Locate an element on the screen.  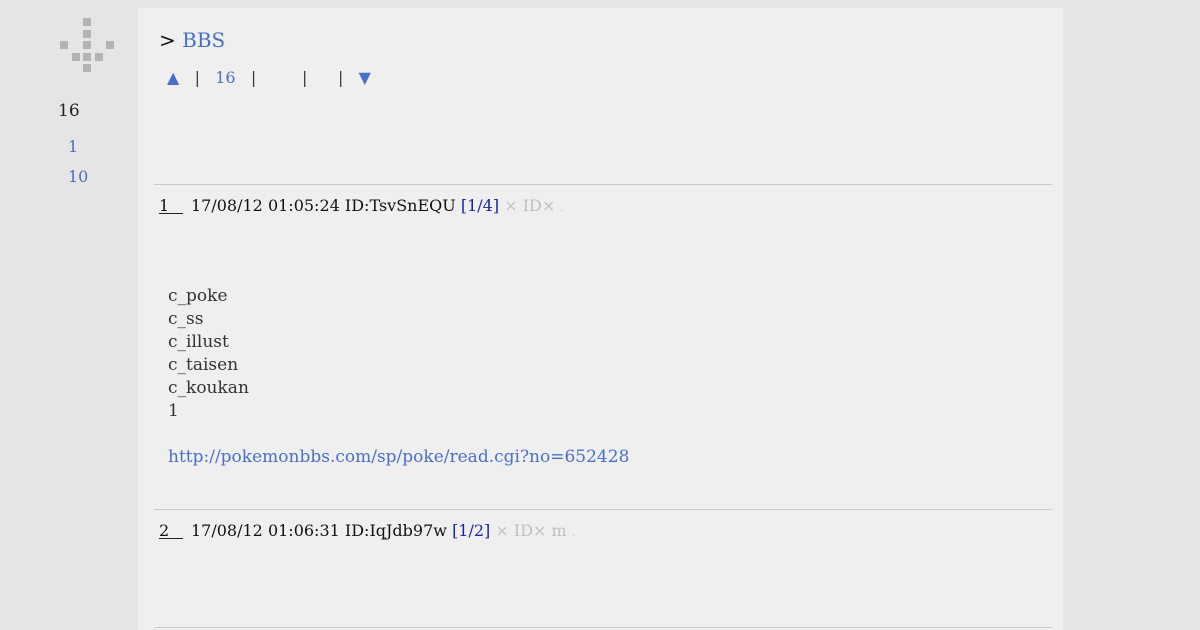
post-line: c_illust is located at coordinates (198, 342).